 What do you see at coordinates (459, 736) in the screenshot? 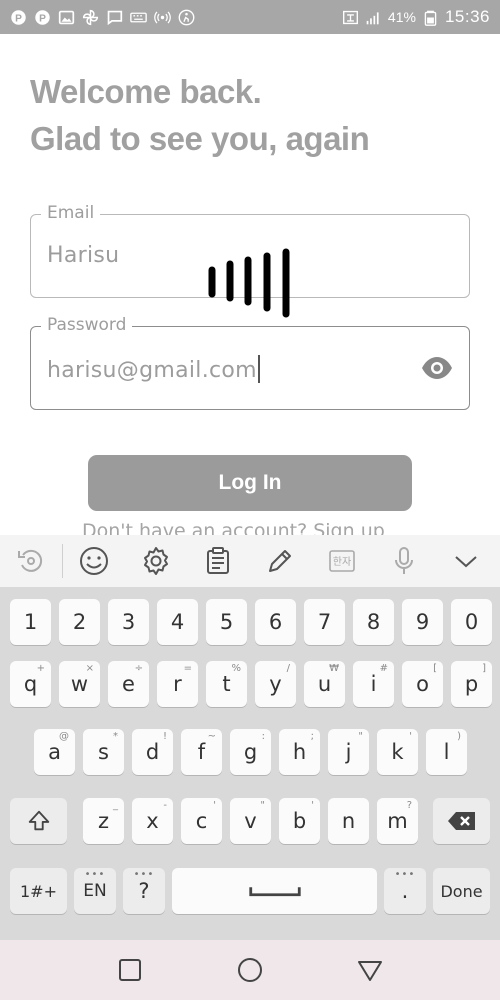
I see `key-hint: )` at bounding box center [459, 736].